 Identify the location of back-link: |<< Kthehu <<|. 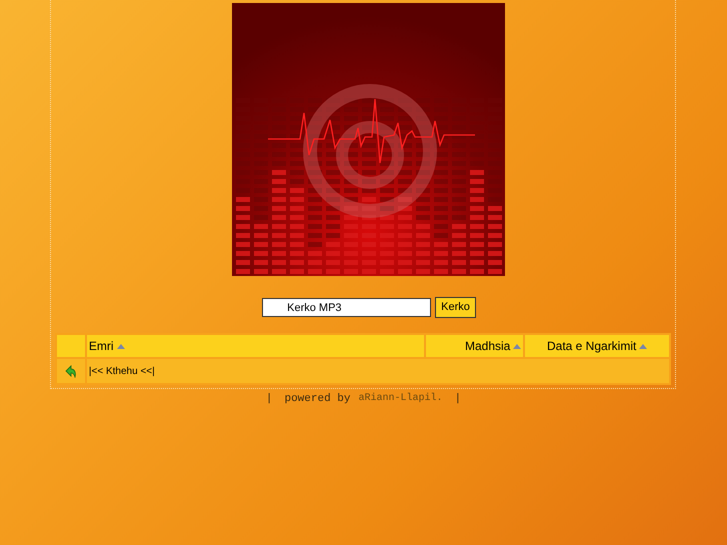
(121, 371).